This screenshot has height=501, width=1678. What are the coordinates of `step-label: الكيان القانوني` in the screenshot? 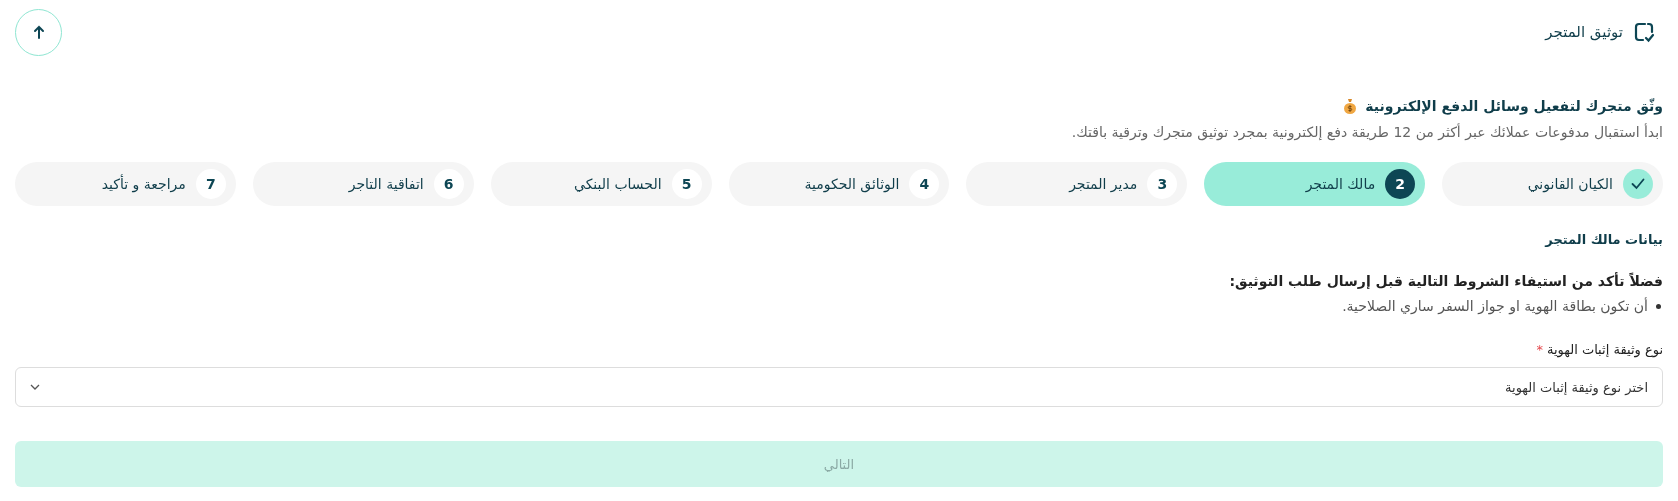 It's located at (1570, 184).